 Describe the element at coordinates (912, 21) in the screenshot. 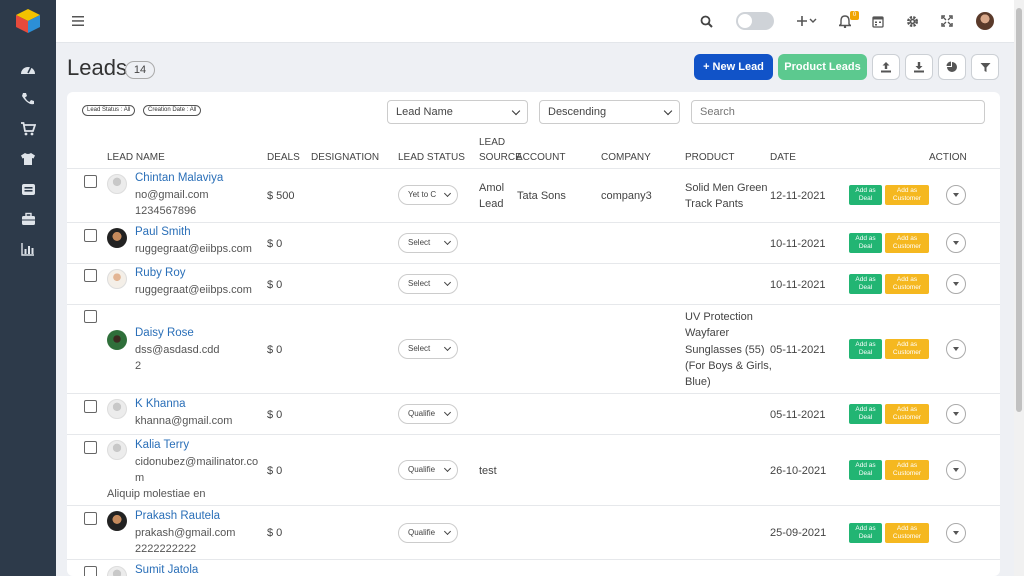

I see `gear-icon` at that location.